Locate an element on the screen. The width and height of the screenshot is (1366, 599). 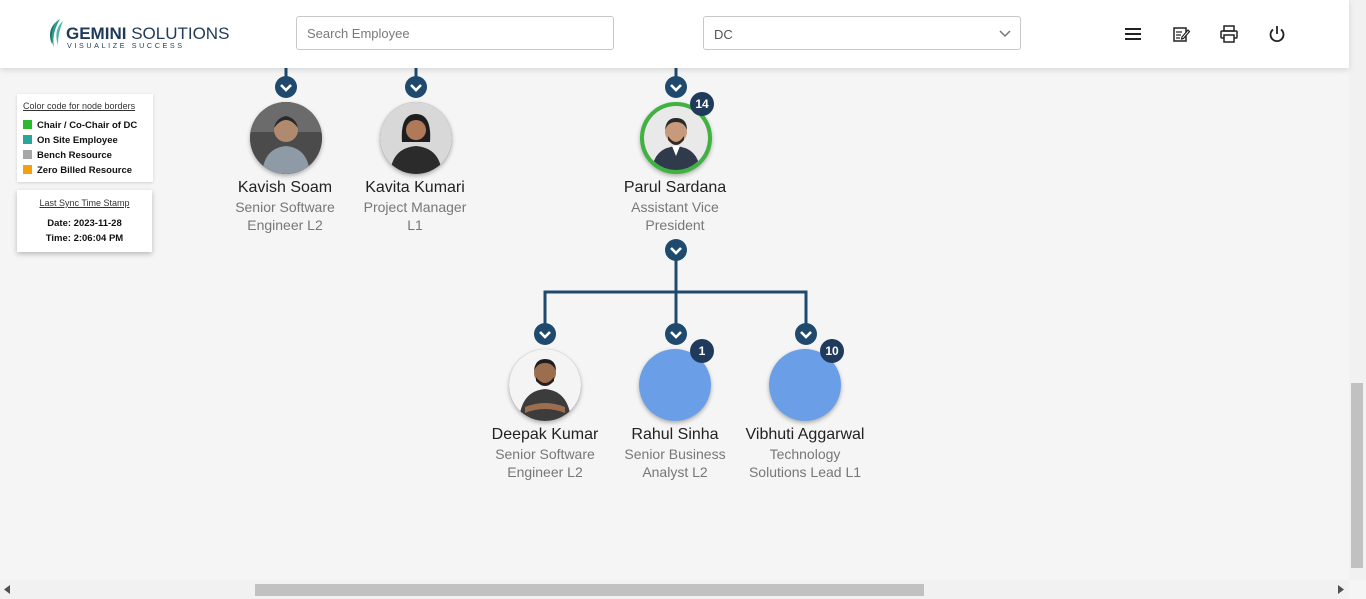
power-icon is located at coordinates (1277, 34).